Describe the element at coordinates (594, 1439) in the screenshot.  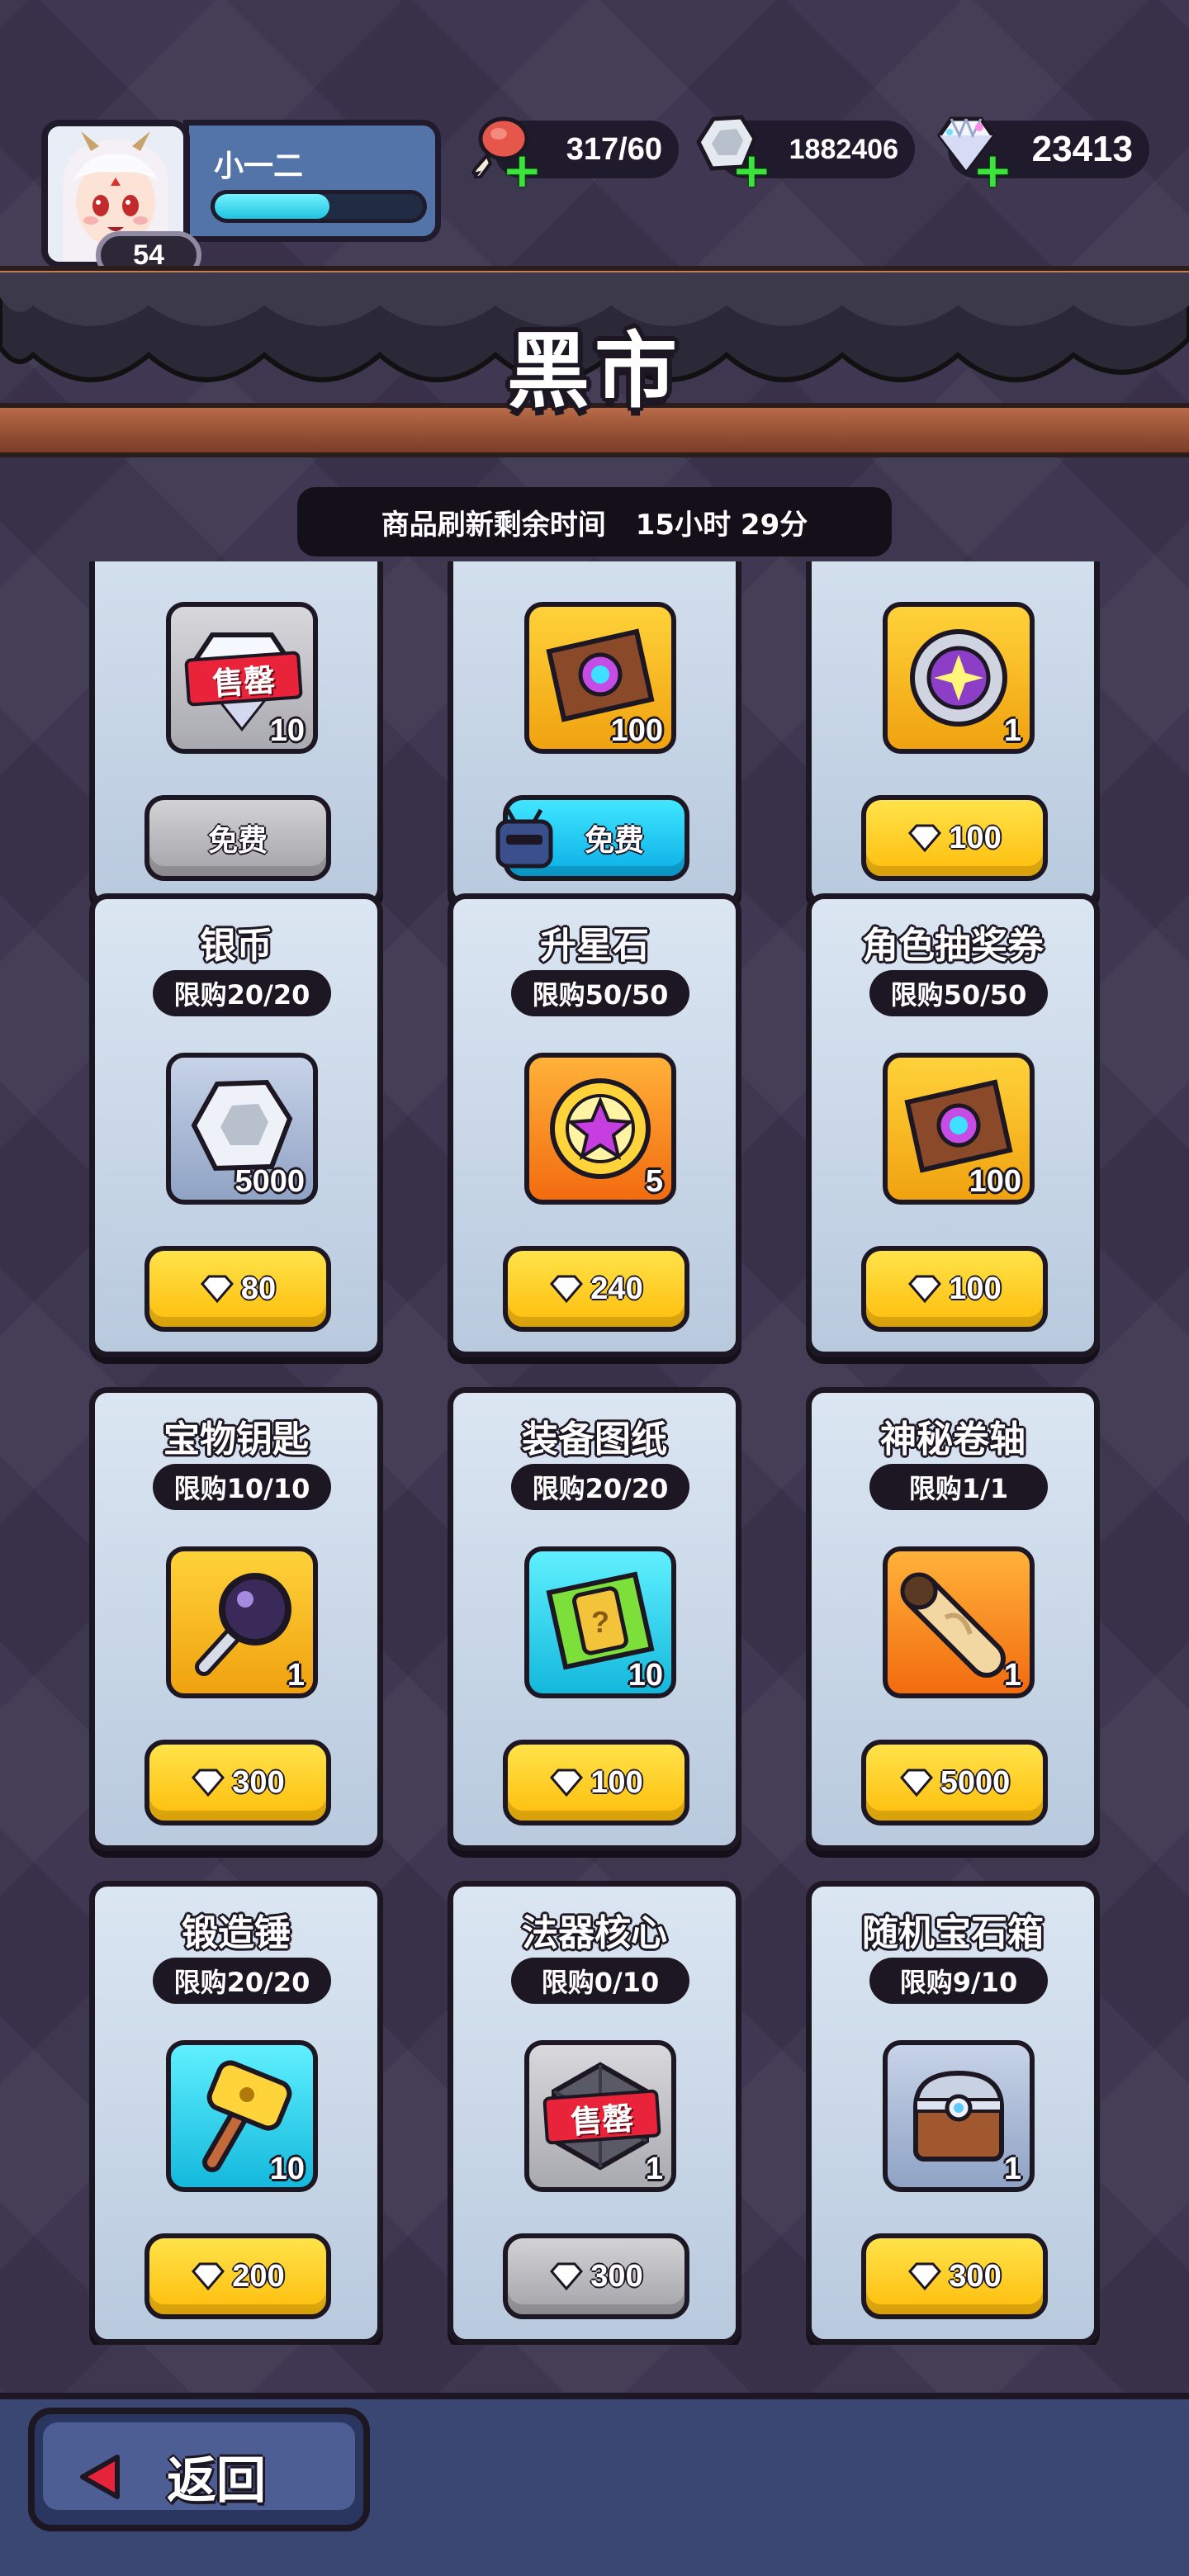
I see `item-name: 装备图纸` at that location.